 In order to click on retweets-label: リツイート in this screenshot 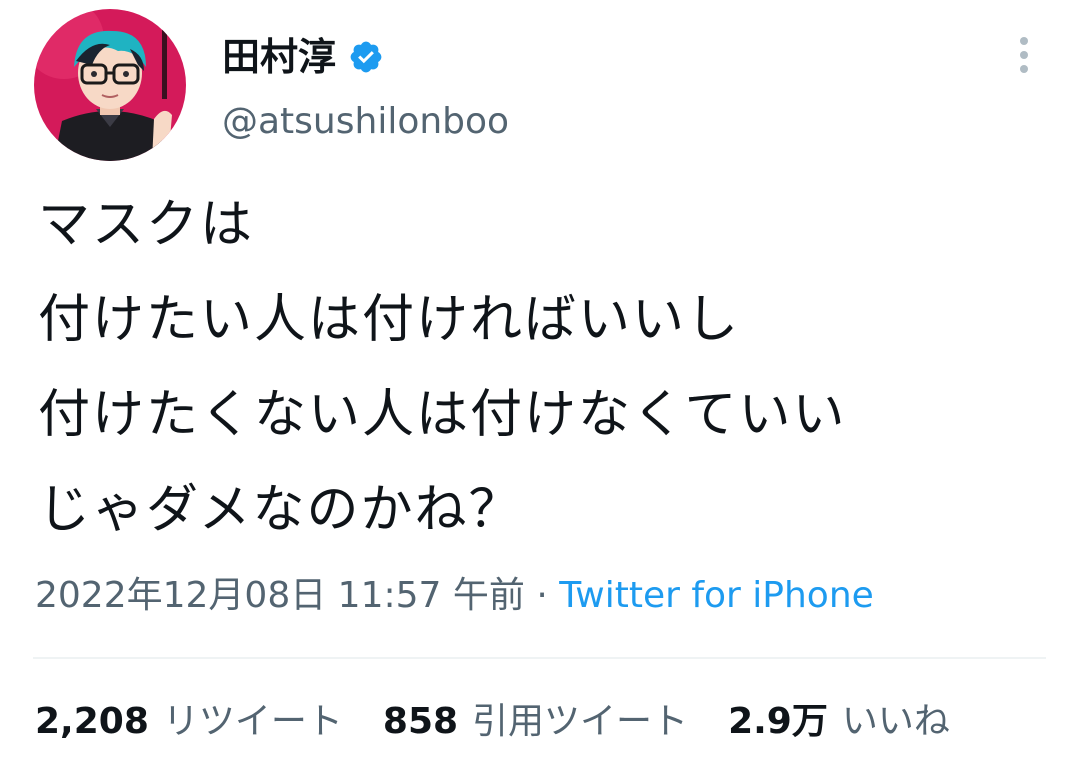, I will do `click(252, 721)`.